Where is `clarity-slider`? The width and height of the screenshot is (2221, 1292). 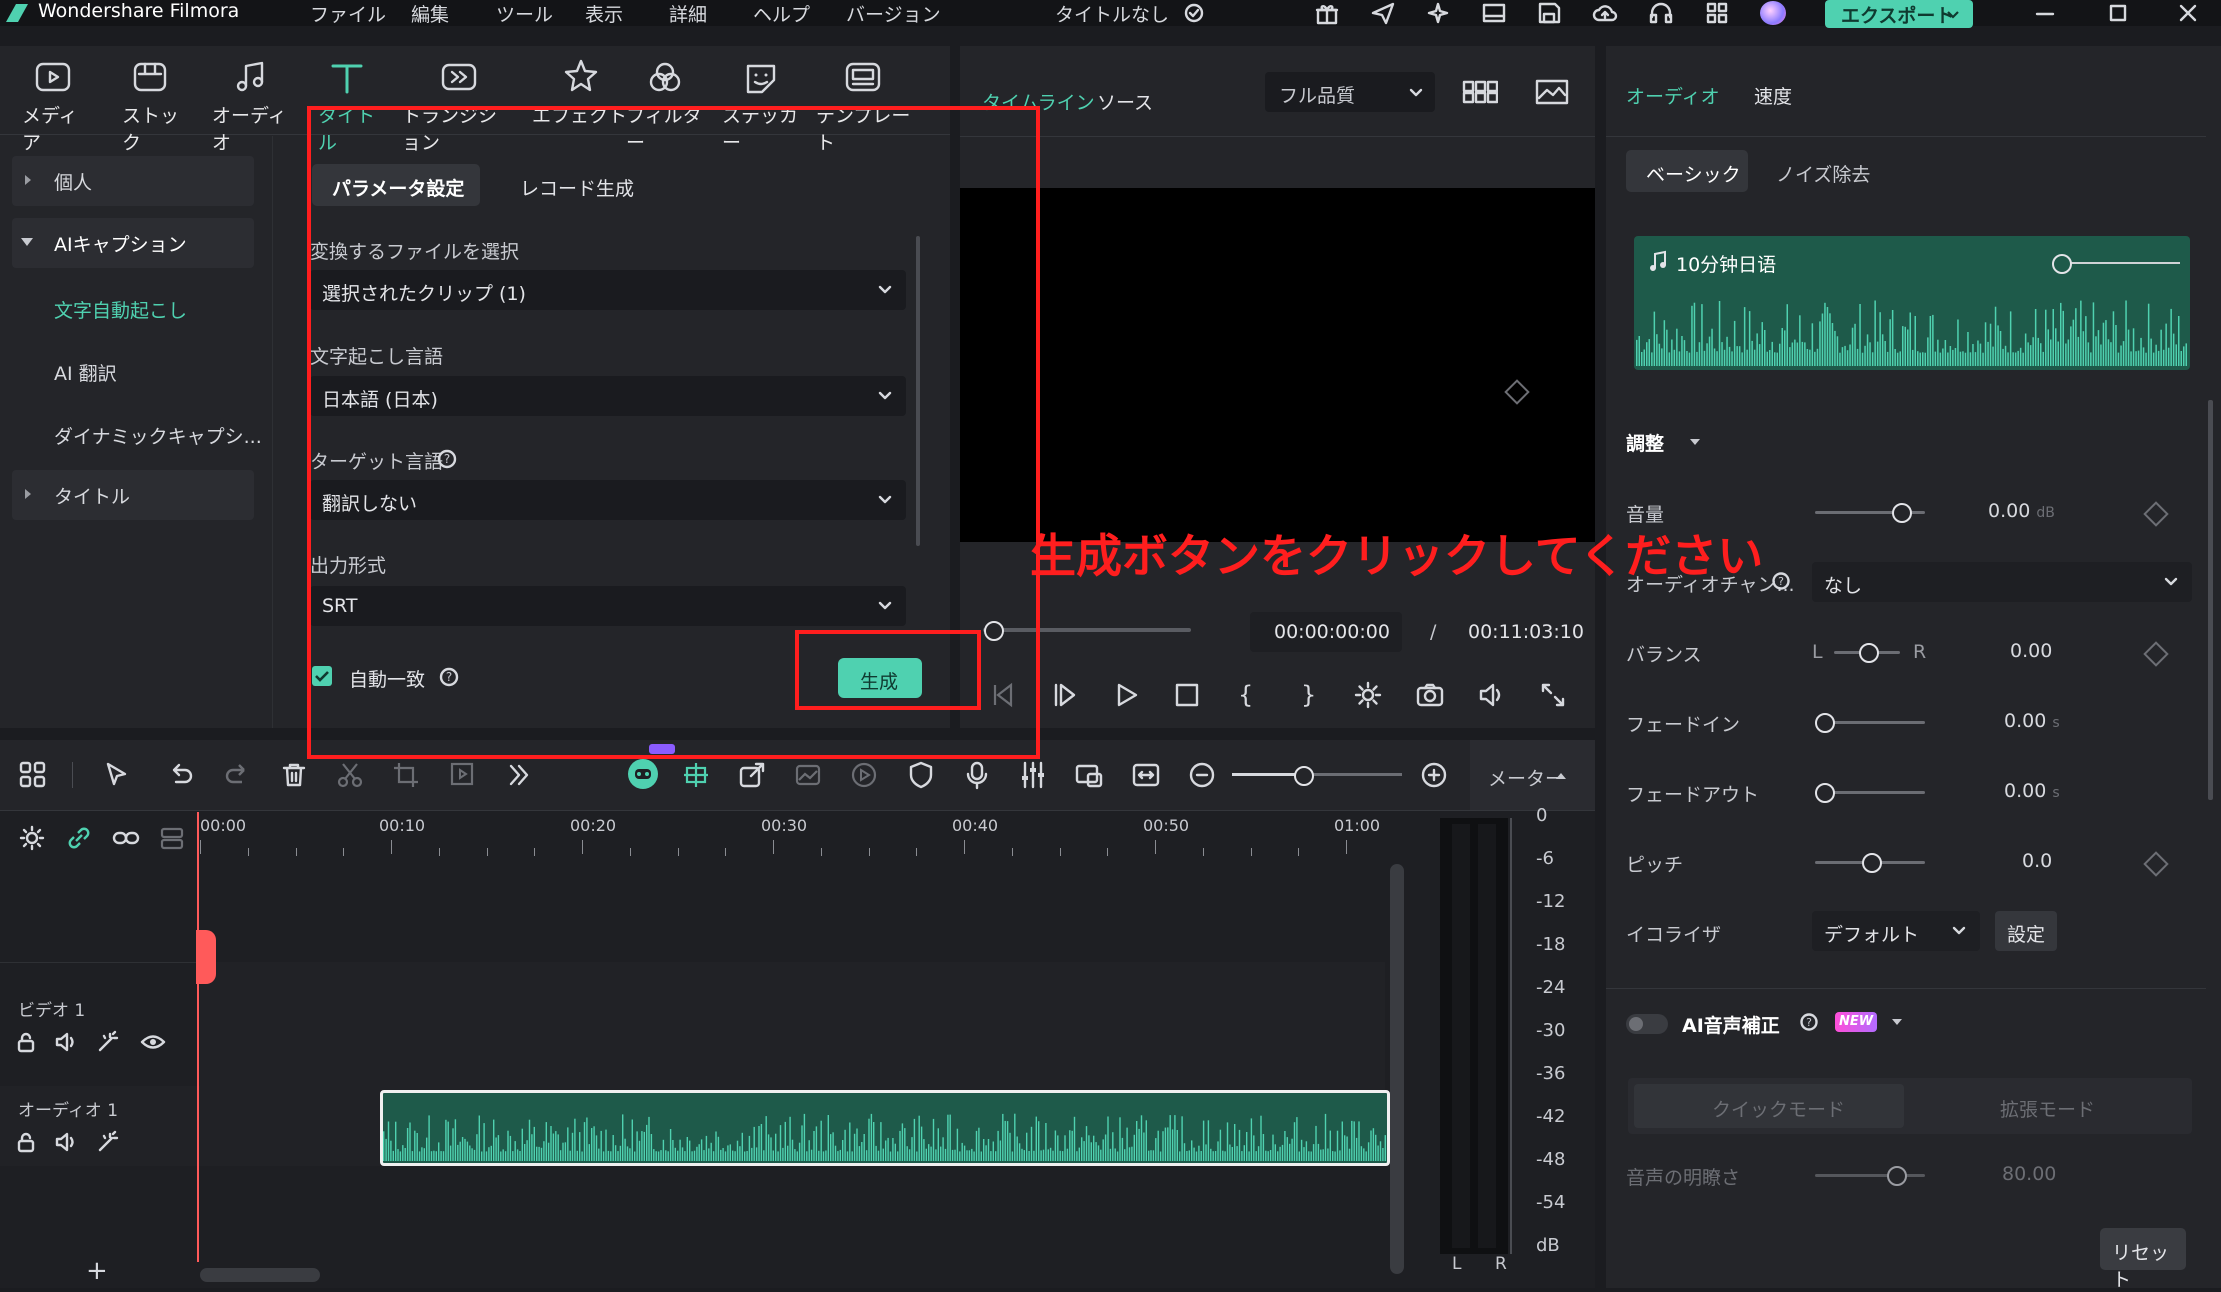 clarity-slider is located at coordinates (1870, 1175).